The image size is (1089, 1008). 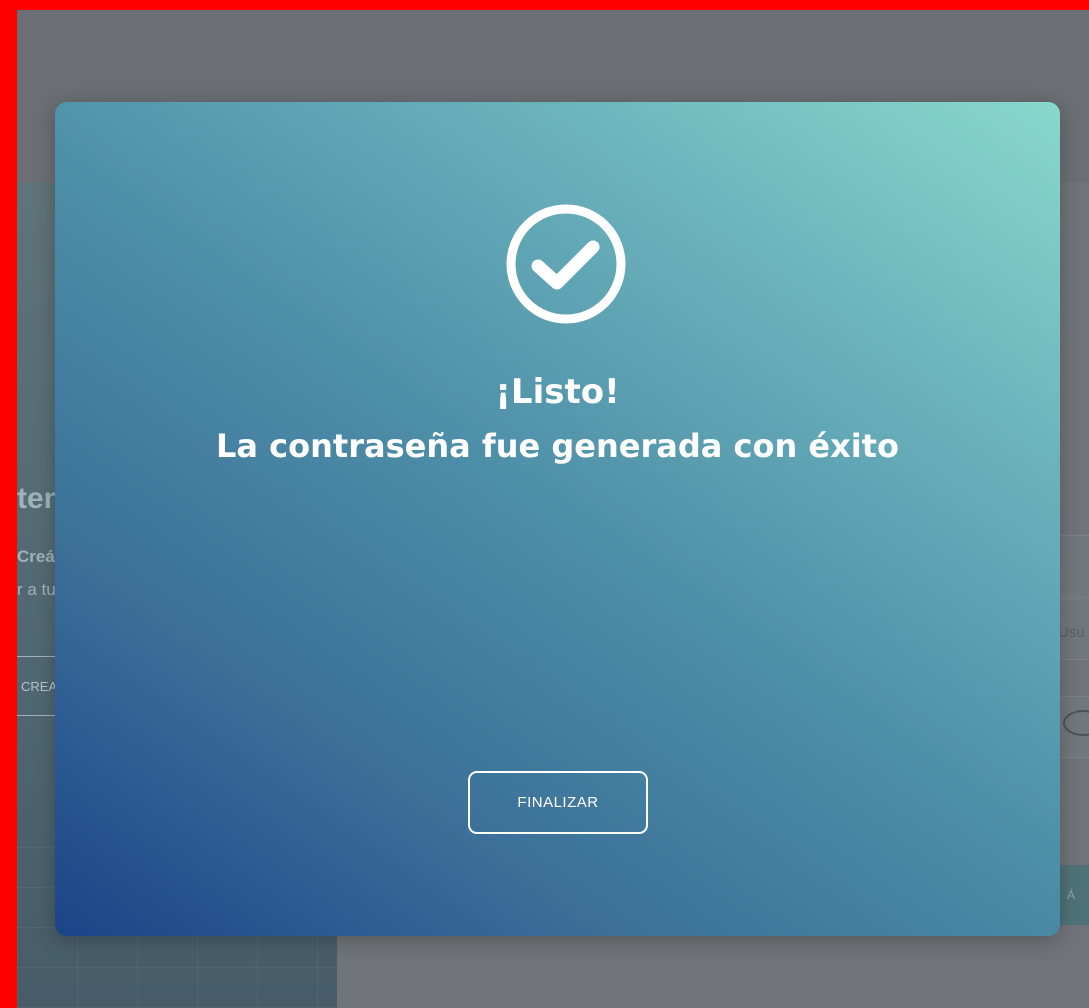 What do you see at coordinates (1071, 632) in the screenshot?
I see `background-username-label: Usu` at bounding box center [1071, 632].